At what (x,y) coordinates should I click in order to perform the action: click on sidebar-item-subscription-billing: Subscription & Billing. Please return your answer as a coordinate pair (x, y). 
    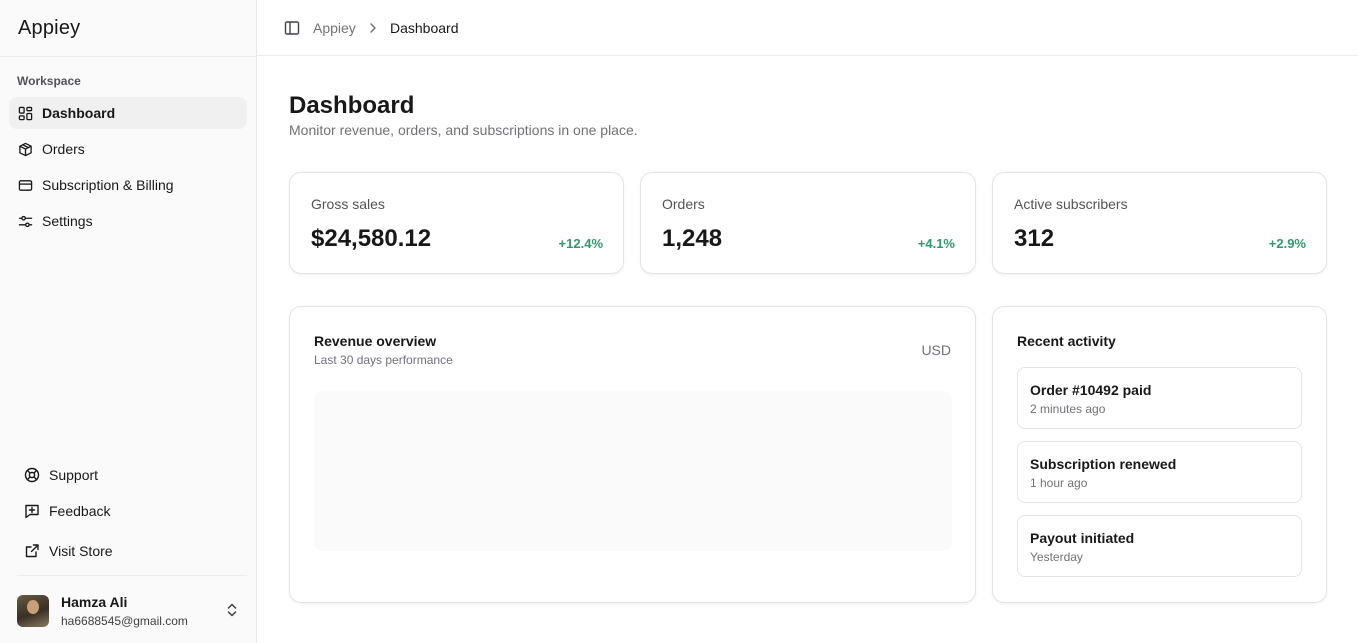
    Looking at the image, I should click on (128, 185).